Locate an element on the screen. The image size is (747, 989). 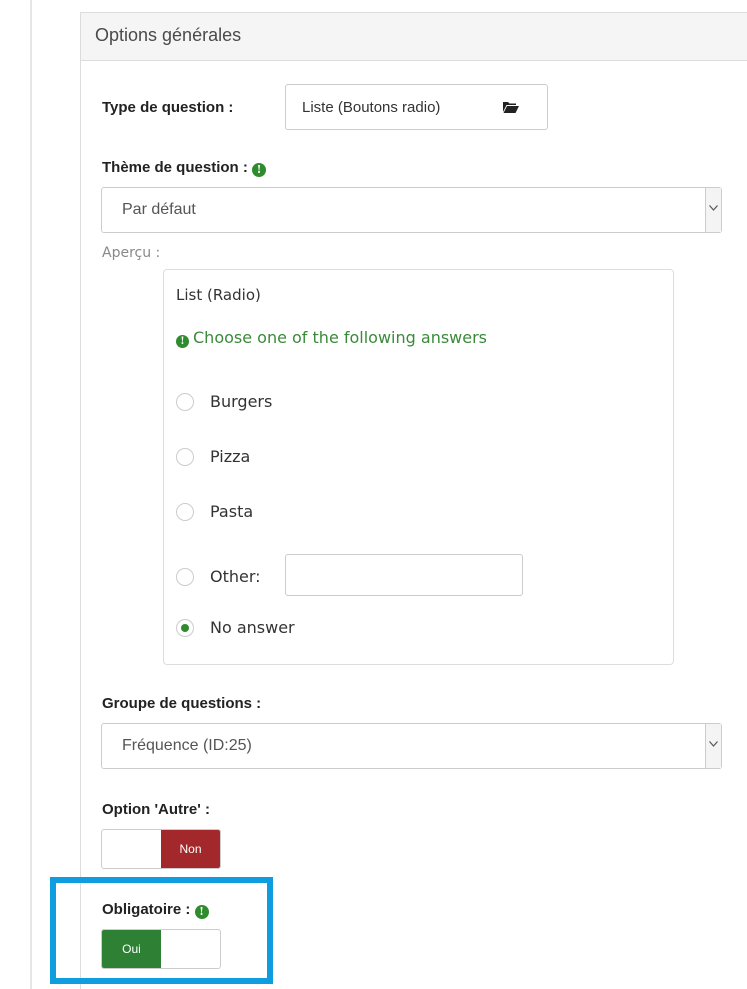
question-group-value: Fréquence (ID:25) is located at coordinates (187, 745).